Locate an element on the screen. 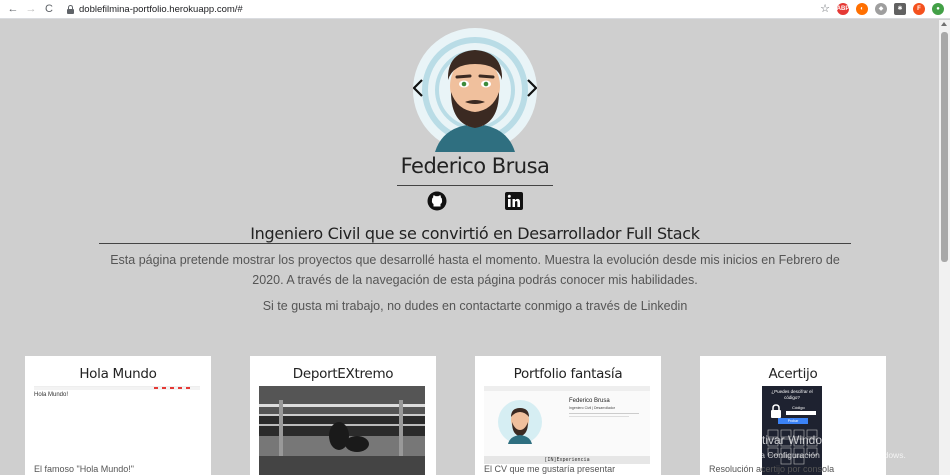  project-title: Acertijo is located at coordinates (793, 374).